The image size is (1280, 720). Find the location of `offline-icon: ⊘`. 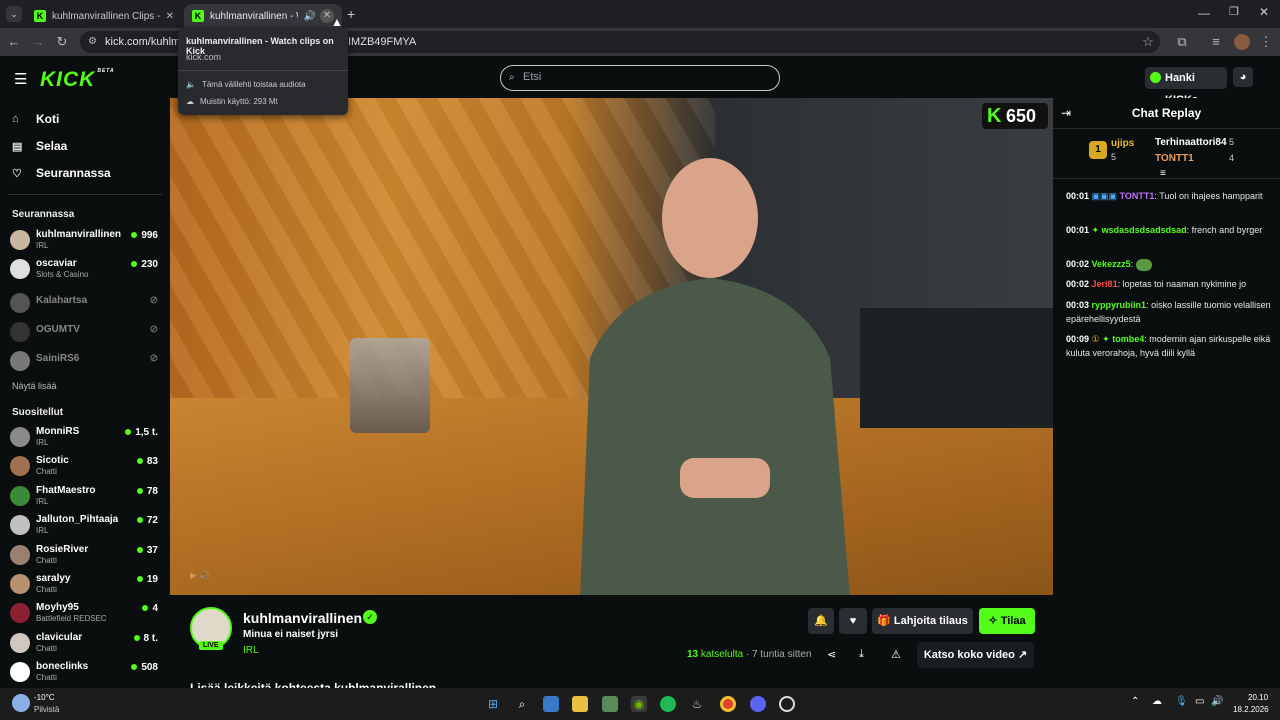

offline-icon: ⊘ is located at coordinates (153, 329).